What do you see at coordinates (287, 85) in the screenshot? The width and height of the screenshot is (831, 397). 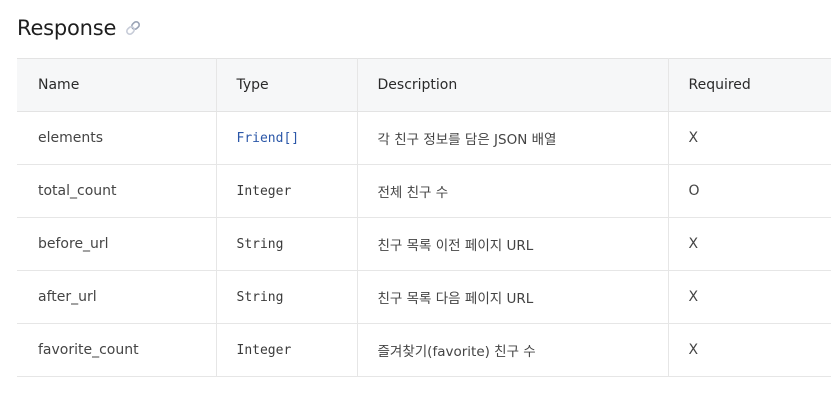 I see `column-header-type: Type` at bounding box center [287, 85].